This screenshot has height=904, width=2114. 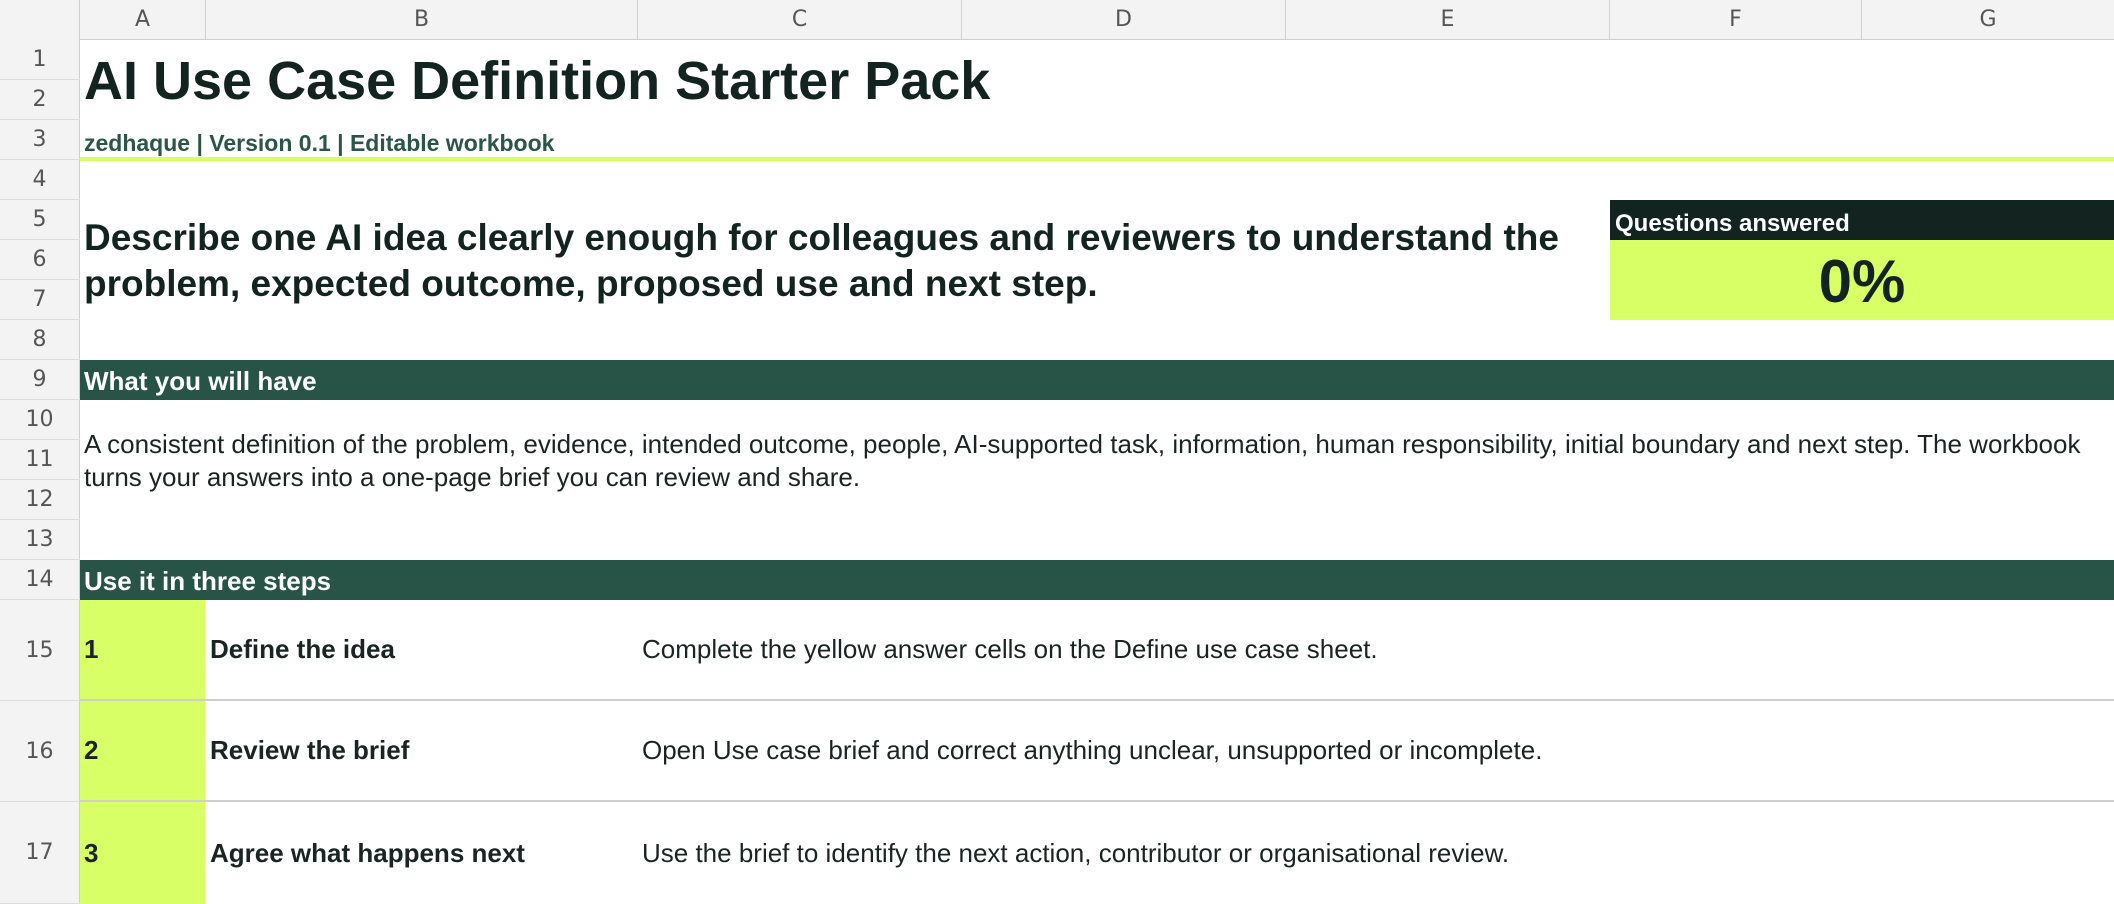 I want to click on row-header-9: 9, so click(x=40, y=380).